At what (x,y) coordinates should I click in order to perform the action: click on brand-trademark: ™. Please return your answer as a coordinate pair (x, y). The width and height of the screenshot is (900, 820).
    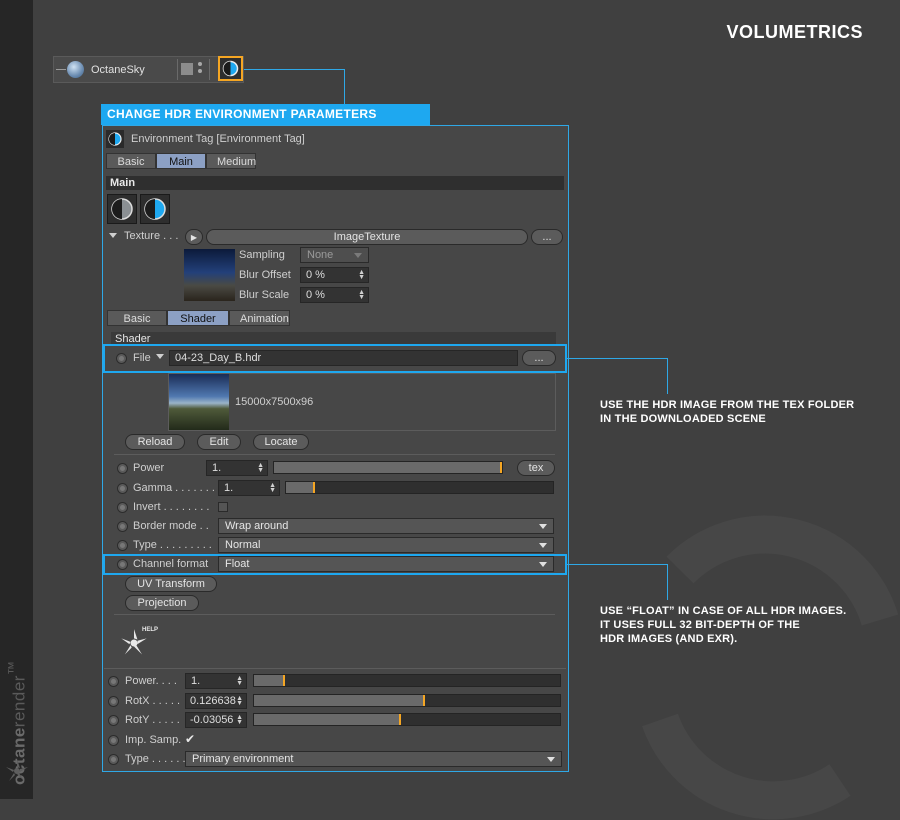
    Looking at the image, I should click on (14, 668).